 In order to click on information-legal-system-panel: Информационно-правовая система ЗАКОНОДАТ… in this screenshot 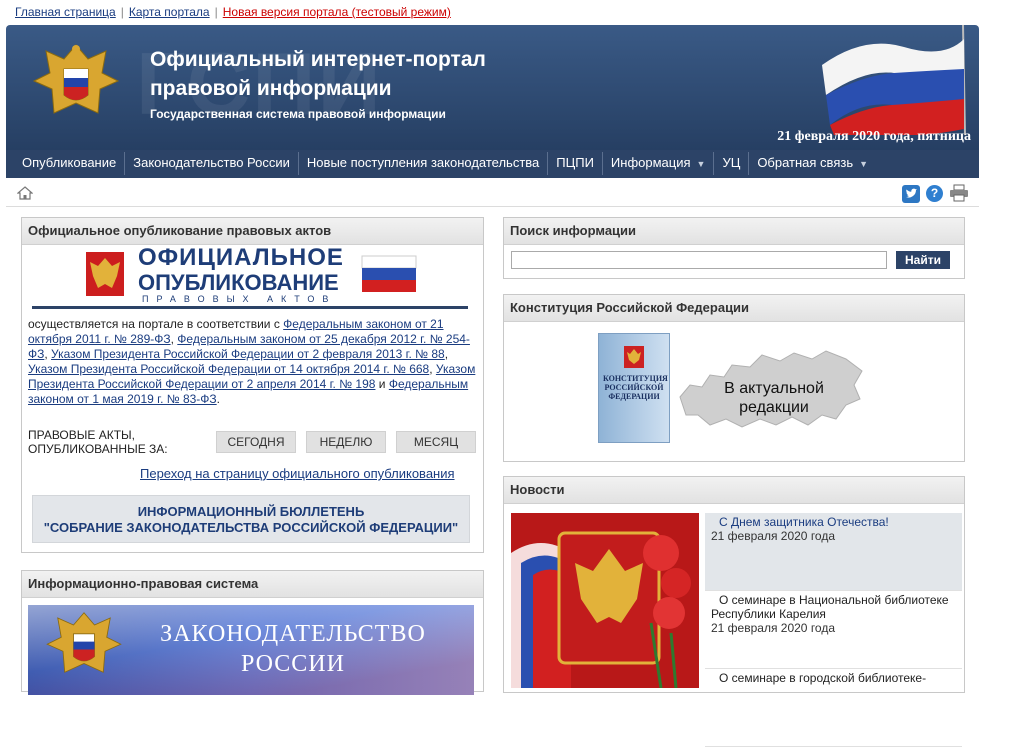, I will do `click(252, 632)`.